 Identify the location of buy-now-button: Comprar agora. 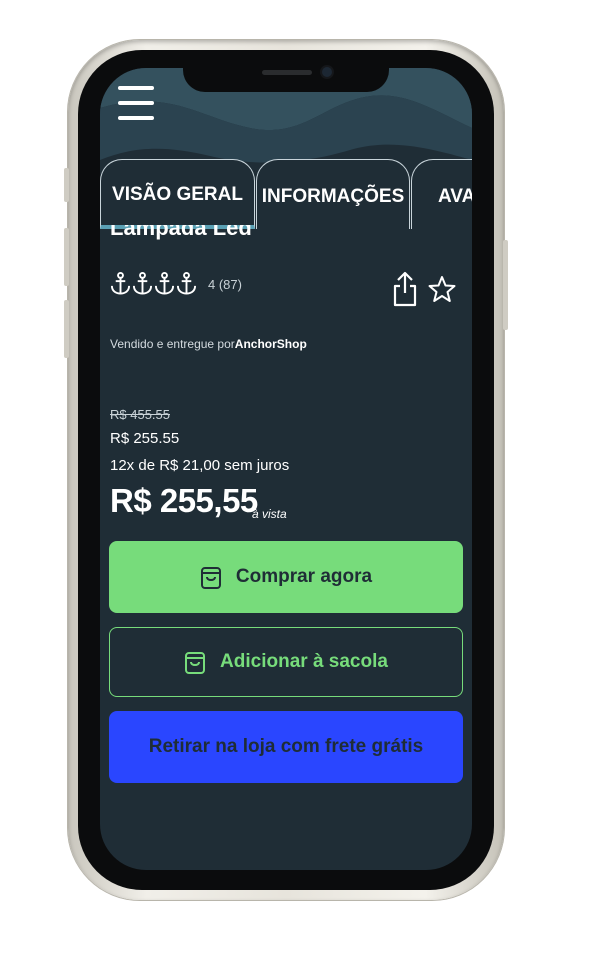
(286, 577).